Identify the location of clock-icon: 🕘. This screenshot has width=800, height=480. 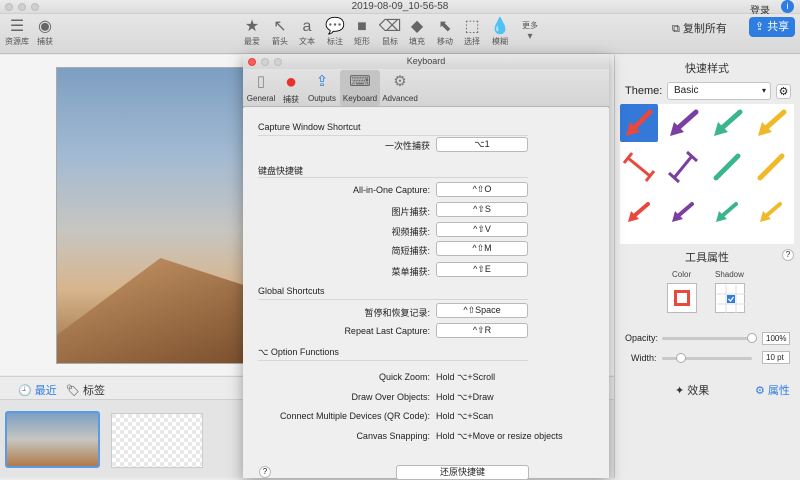
(26, 391).